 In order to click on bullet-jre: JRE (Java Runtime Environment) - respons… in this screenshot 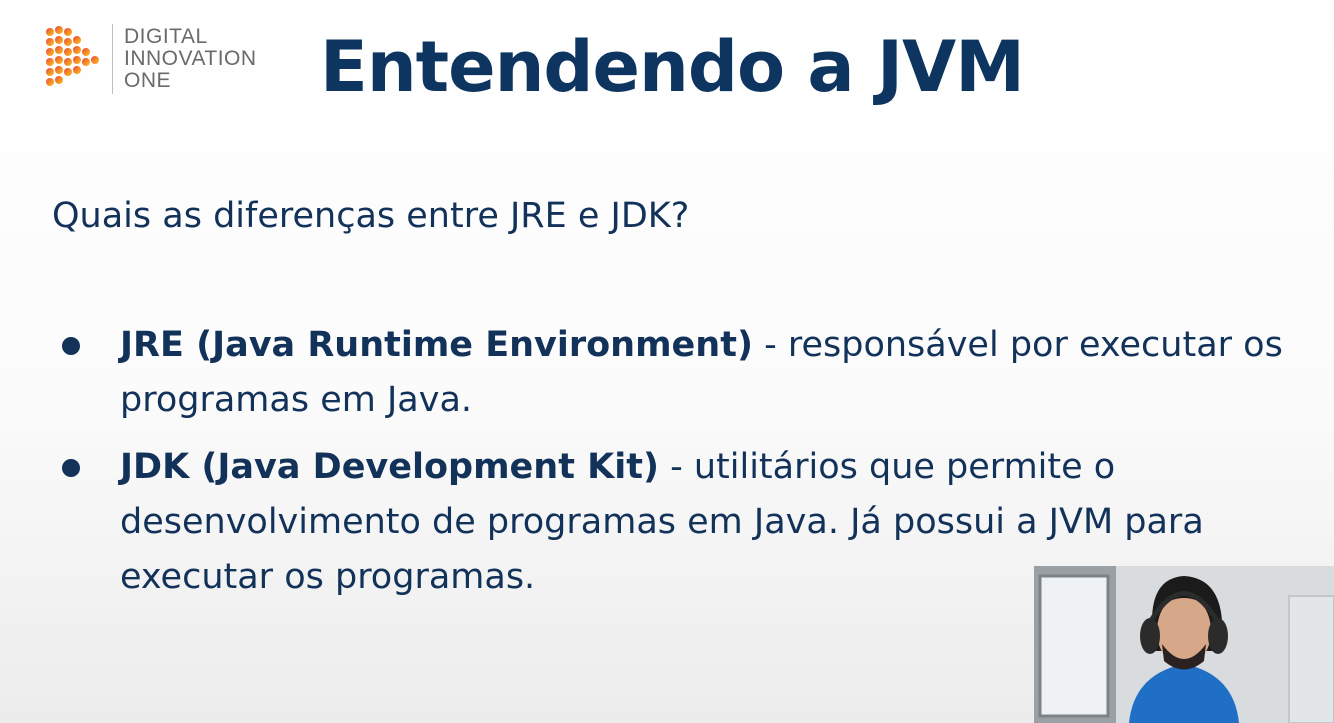, I will do `click(675, 373)`.